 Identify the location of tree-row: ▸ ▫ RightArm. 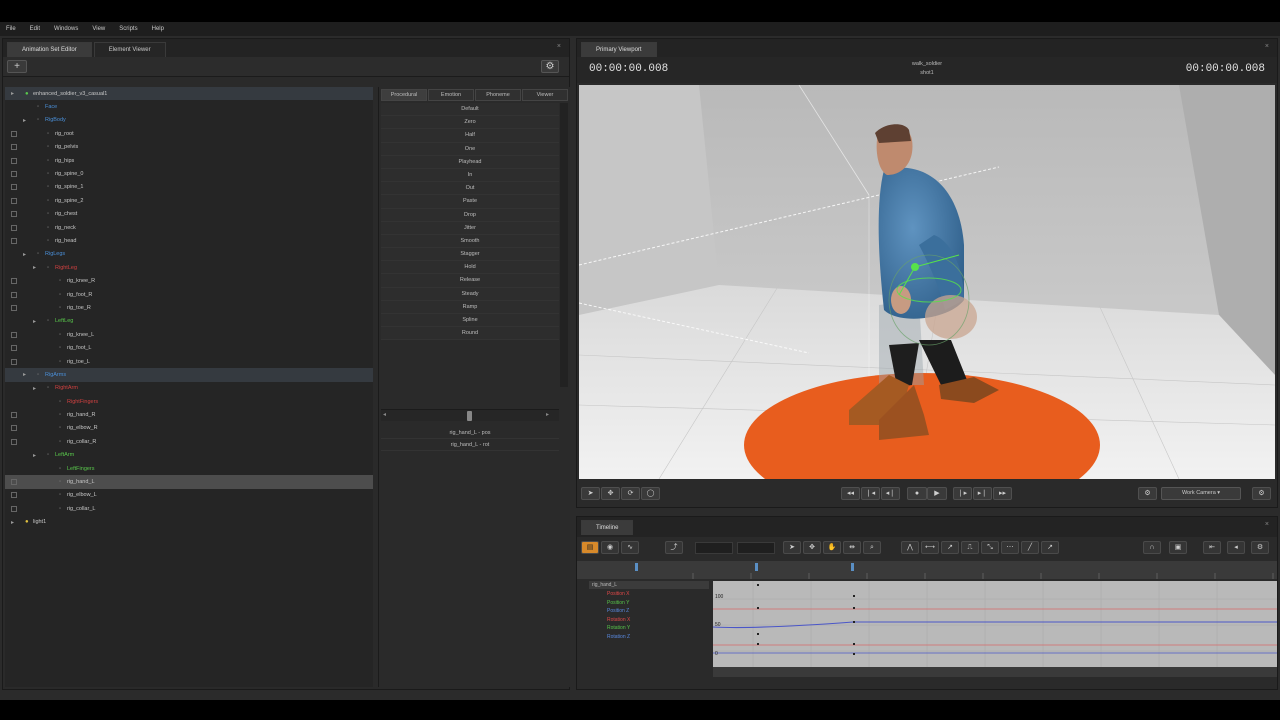
(189, 388).